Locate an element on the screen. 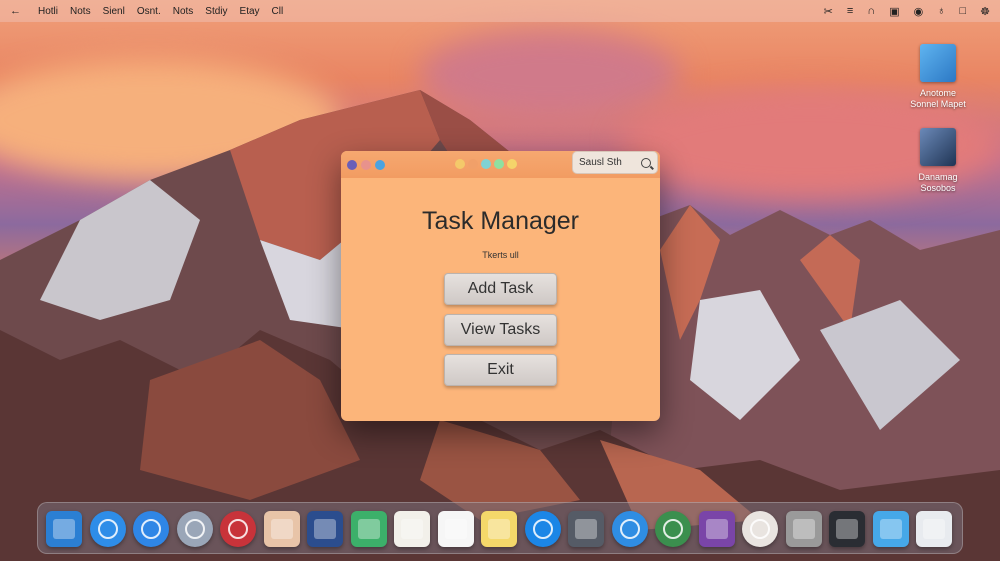 The height and width of the screenshot is (561, 1000). safari-glyph is located at coordinates (107, 529).